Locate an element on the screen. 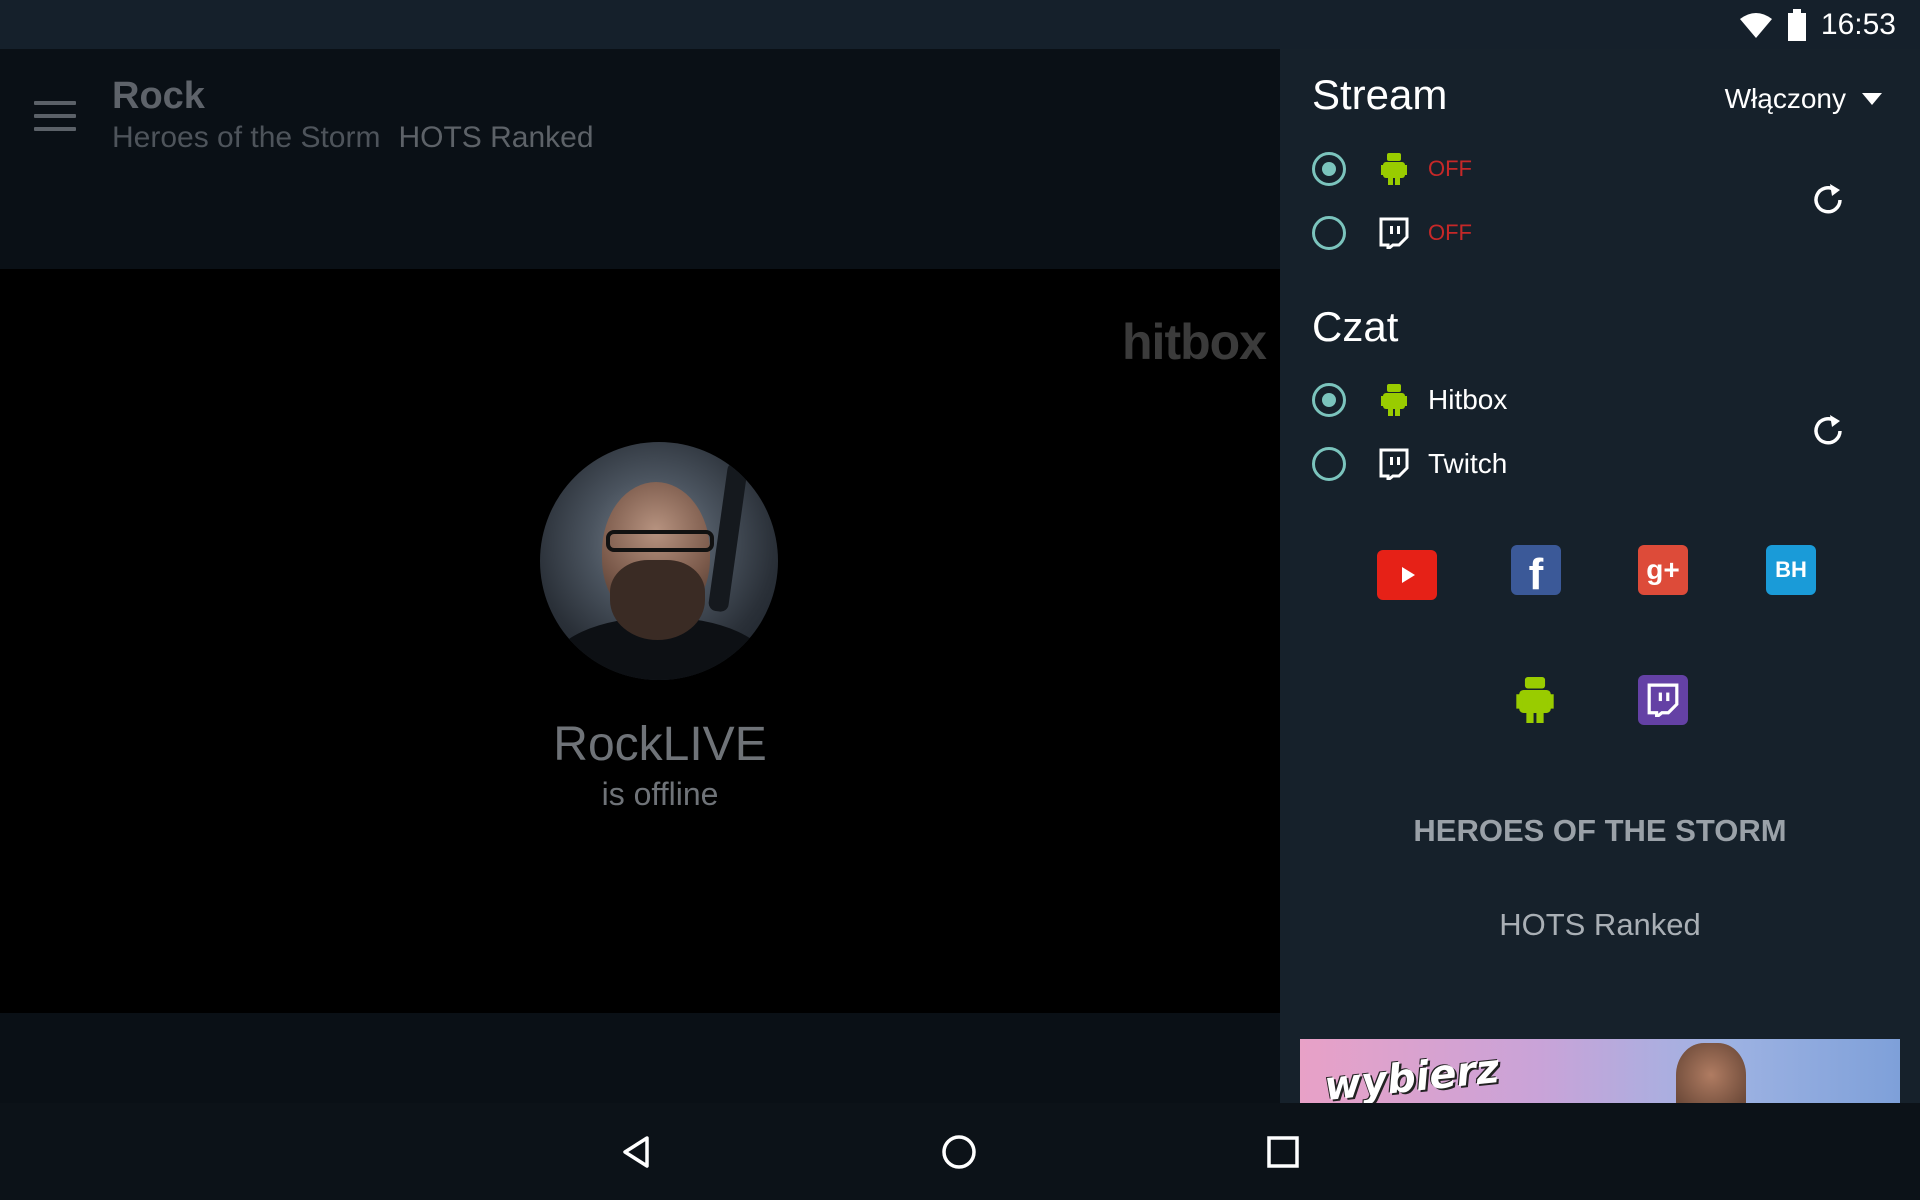  below-player-area is located at coordinates (640, 1058).